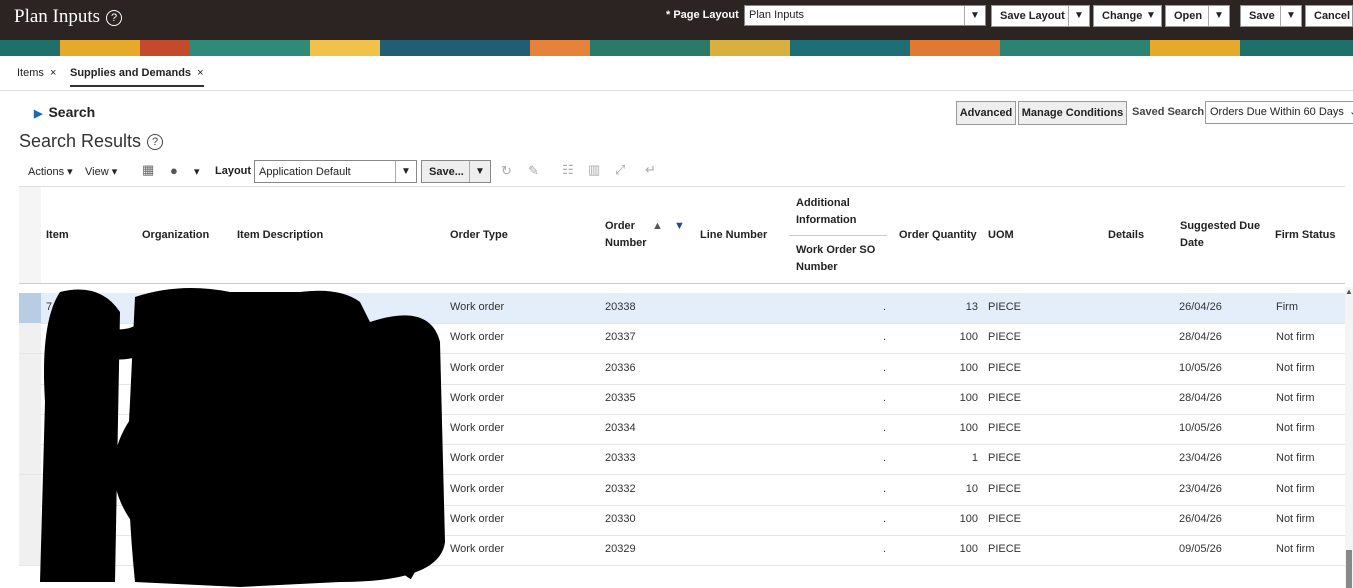  What do you see at coordinates (131, 73) in the screenshot?
I see `tab-supplies-label: Supplies and Demands` at bounding box center [131, 73].